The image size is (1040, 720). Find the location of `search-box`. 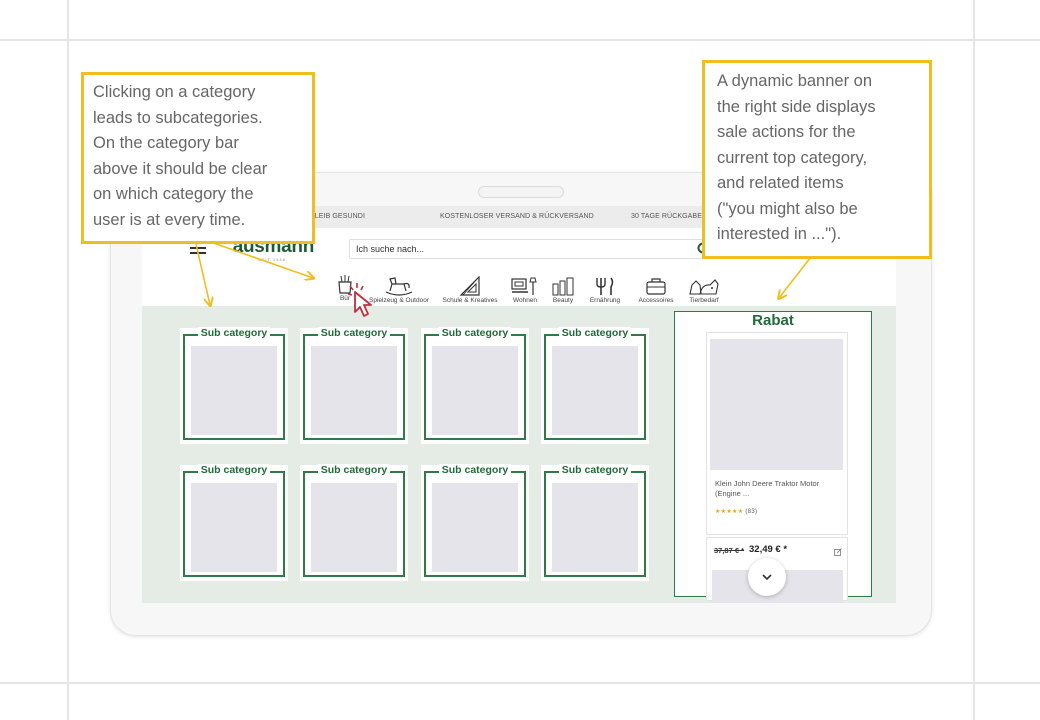

search-box is located at coordinates (530, 249).